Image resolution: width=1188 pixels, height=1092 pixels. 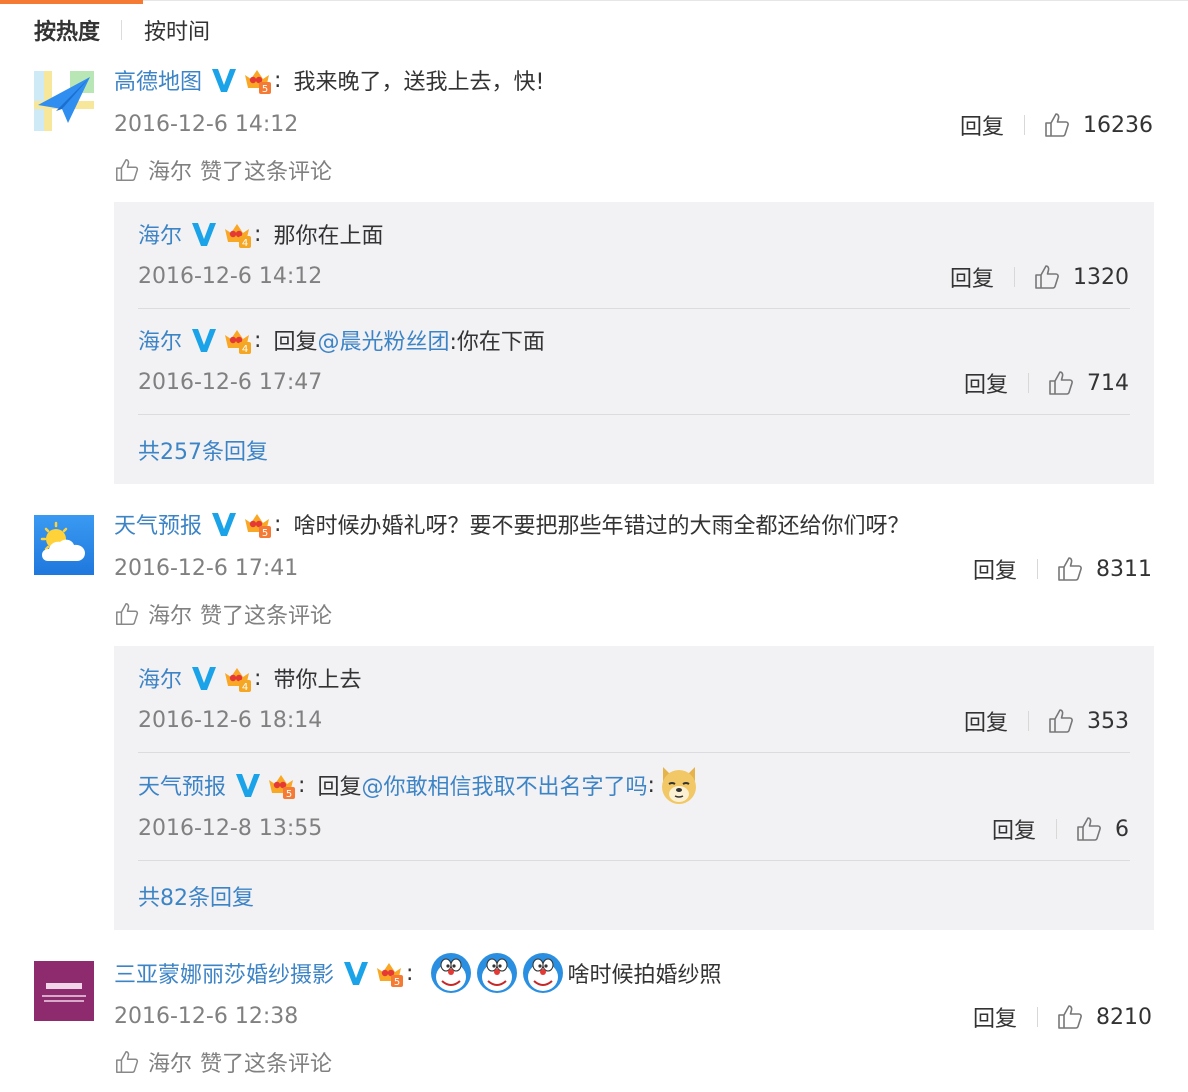 I want to click on comment-time: 2016-12-6 12:38, so click(x=206, y=1016).